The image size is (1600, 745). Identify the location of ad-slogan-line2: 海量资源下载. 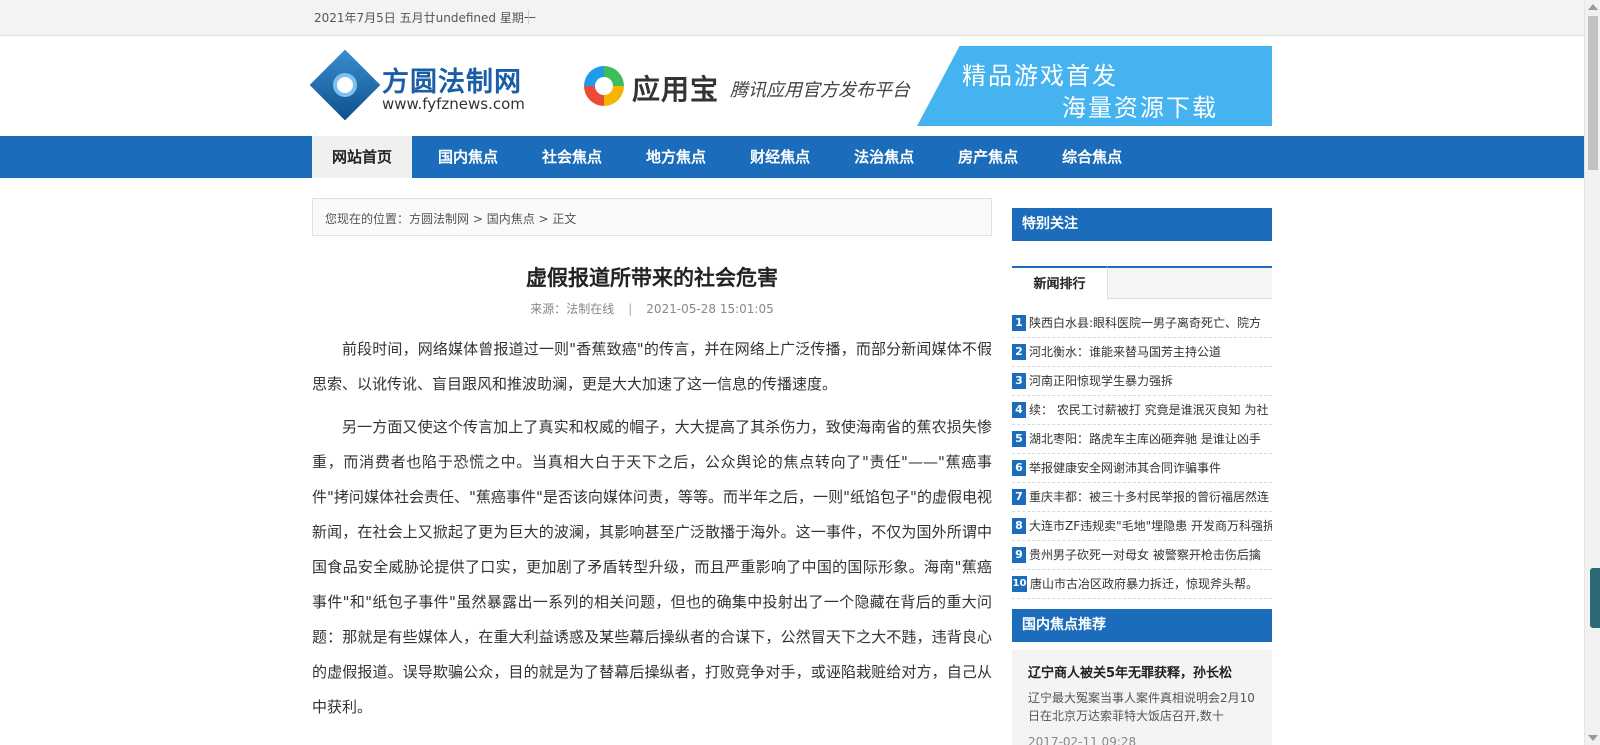
(1140, 108).